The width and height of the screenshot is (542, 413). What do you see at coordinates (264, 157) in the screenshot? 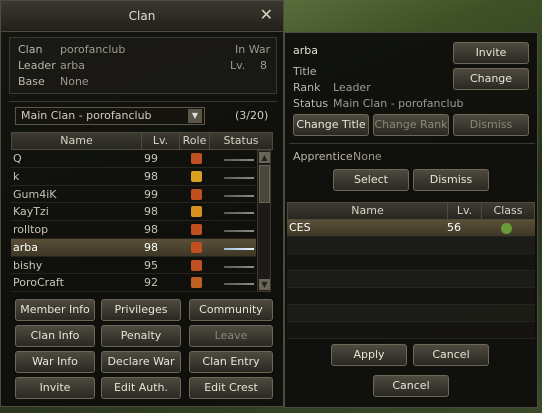
I see `scroll-up-icon: ▲` at bounding box center [264, 157].